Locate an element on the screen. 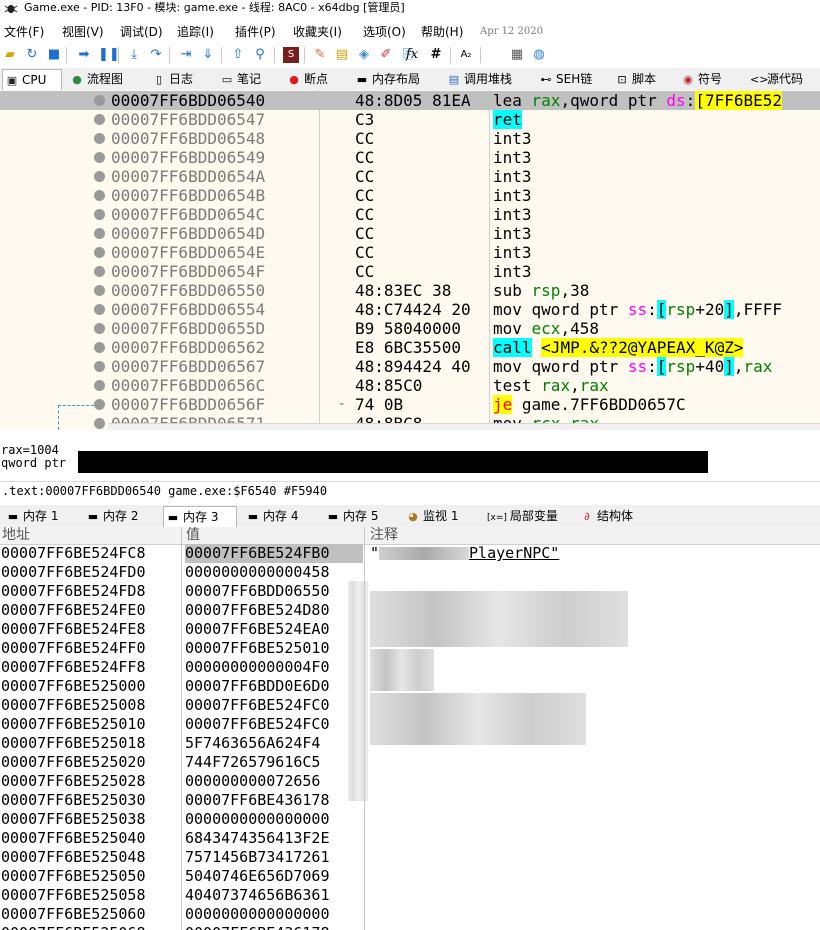  tab-log: ▯ 日志 is located at coordinates (171, 79).